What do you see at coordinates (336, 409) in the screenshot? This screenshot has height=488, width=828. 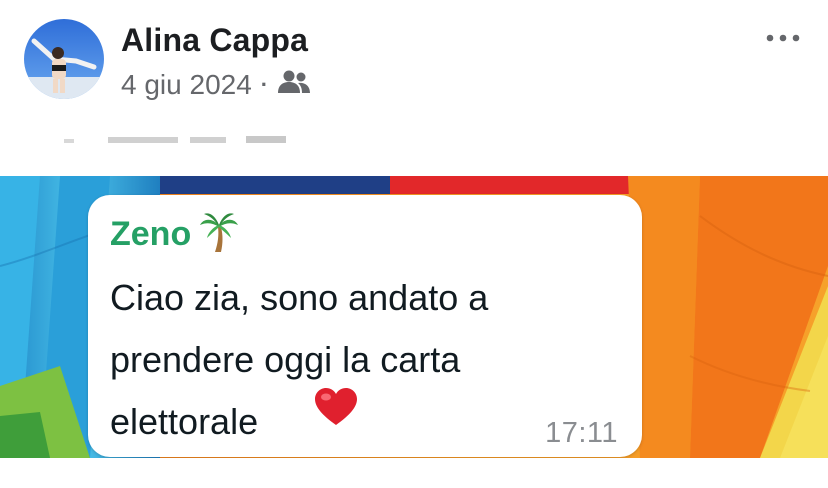 I see `red-heart-icon` at bounding box center [336, 409].